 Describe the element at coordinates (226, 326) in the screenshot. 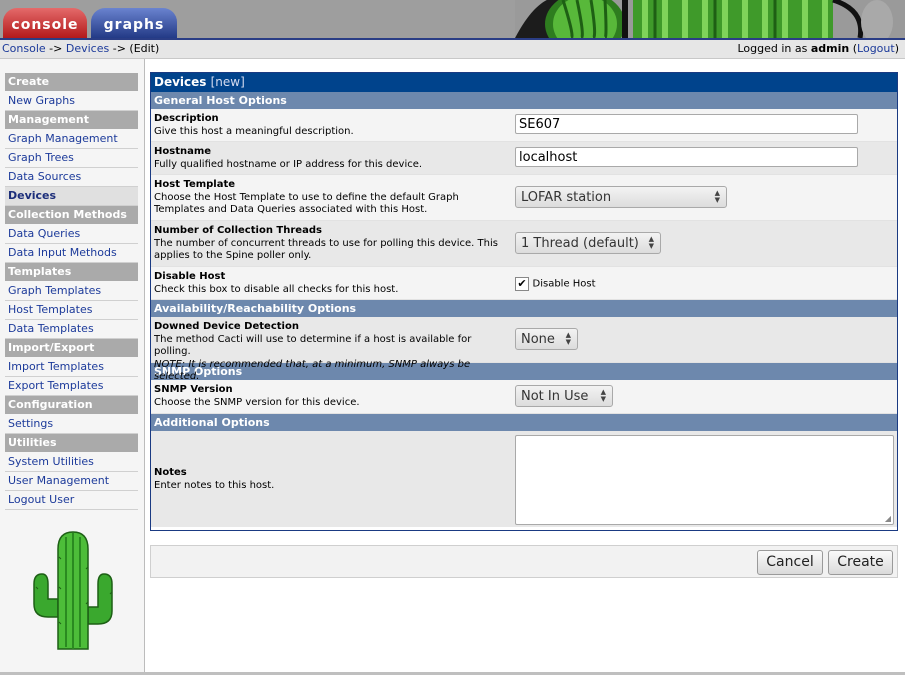

I see `downed-label: Downed Device Detection` at that location.